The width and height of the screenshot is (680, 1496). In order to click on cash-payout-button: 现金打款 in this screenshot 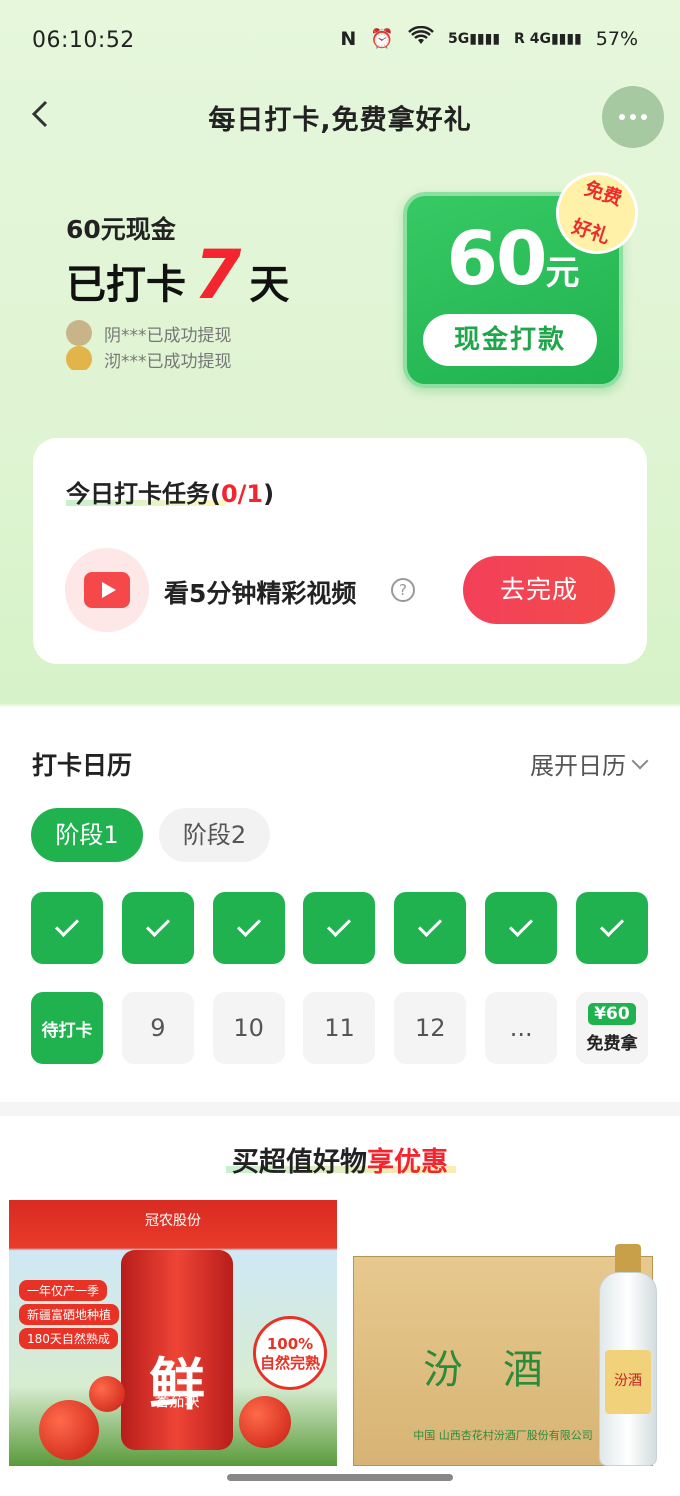, I will do `click(510, 340)`.